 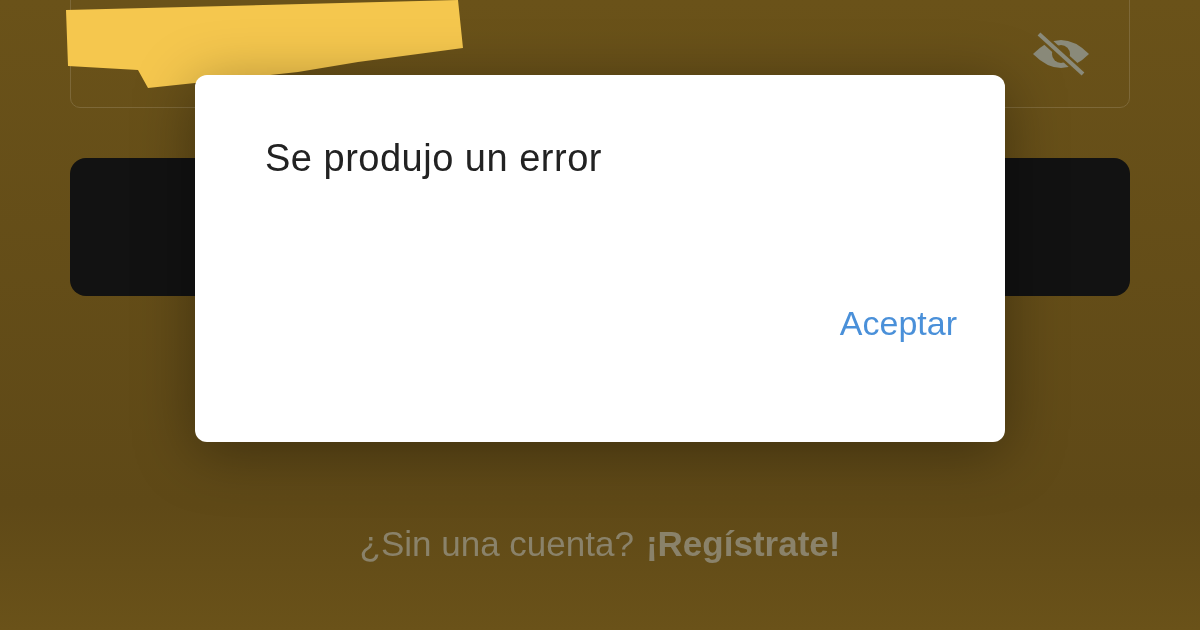 I want to click on register-link: ¡Regístrate!, so click(x=743, y=544).